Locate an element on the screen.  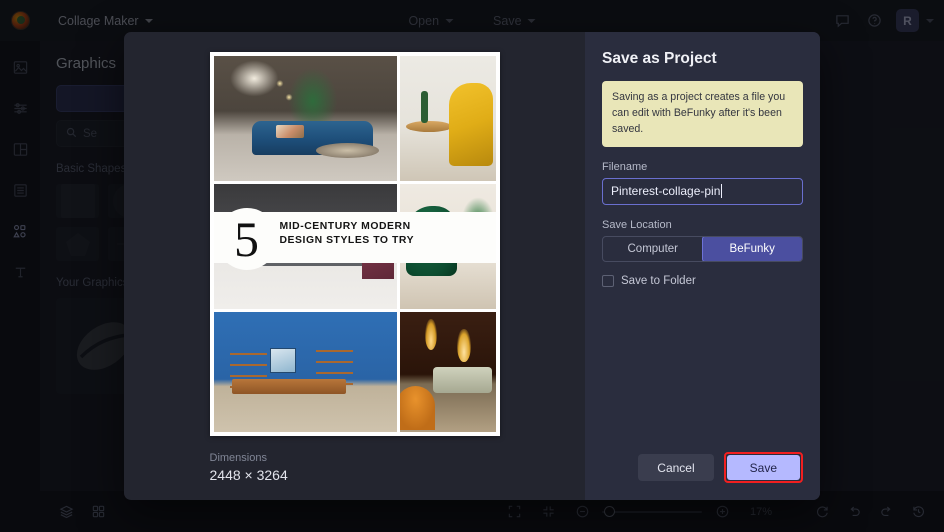
save-location-toggle: Computer BeFunky is located at coordinates (702, 248).